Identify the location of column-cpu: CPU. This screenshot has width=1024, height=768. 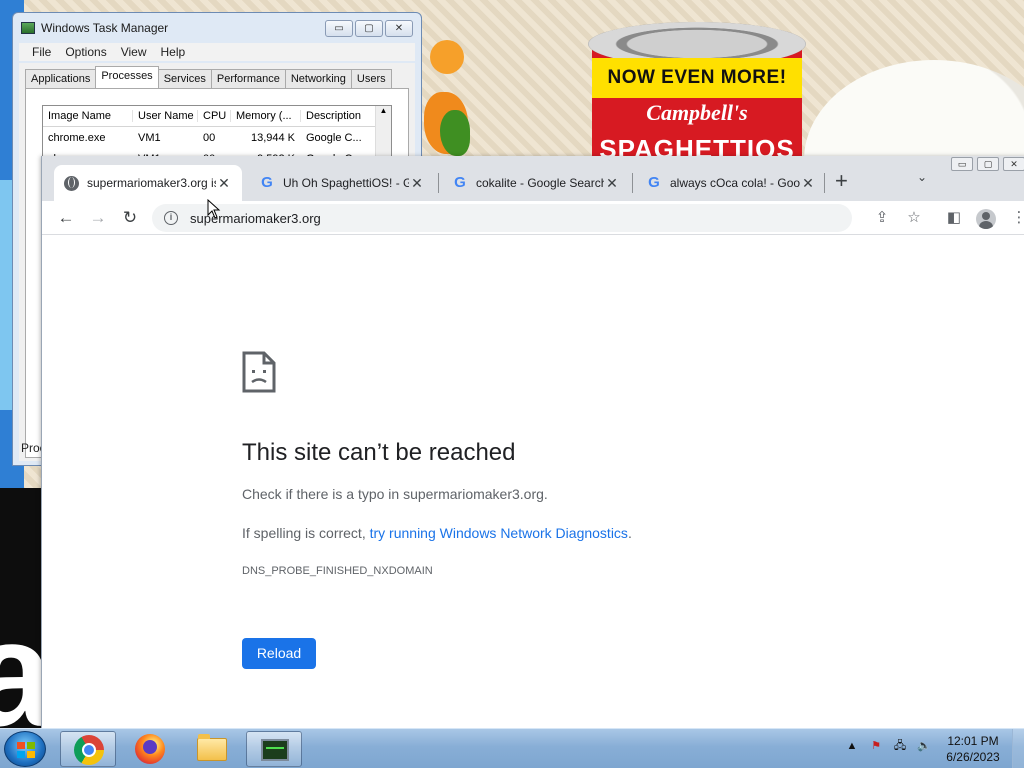
(214, 116).